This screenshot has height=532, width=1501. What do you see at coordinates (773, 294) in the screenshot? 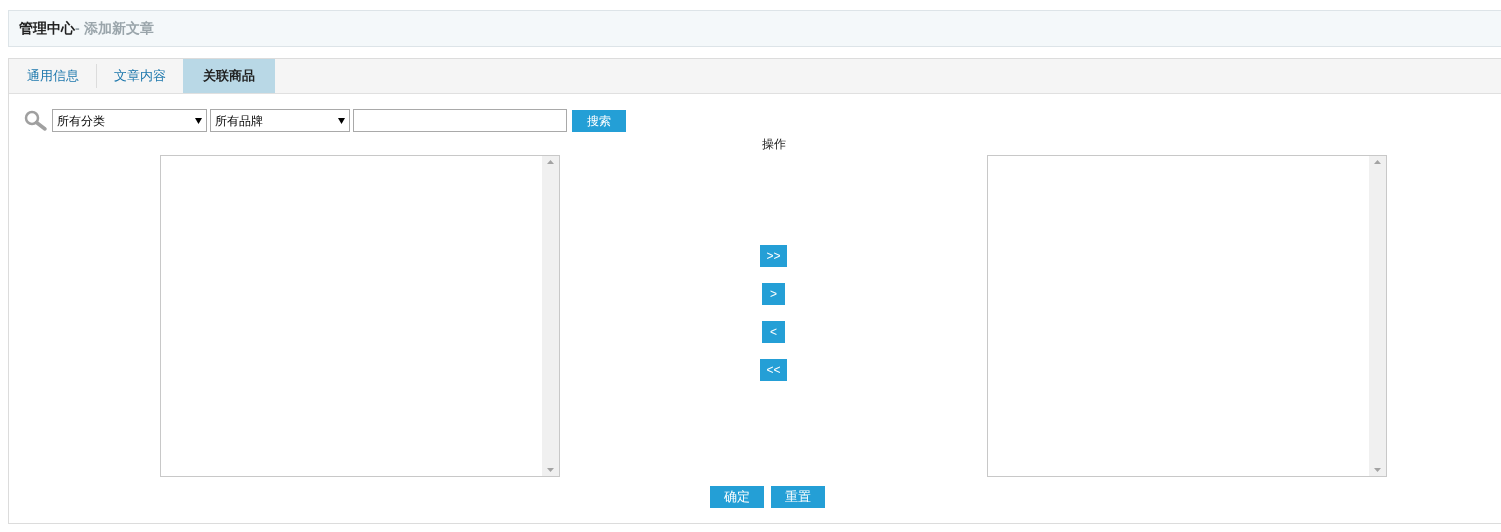
I see `move-button: >` at bounding box center [773, 294].